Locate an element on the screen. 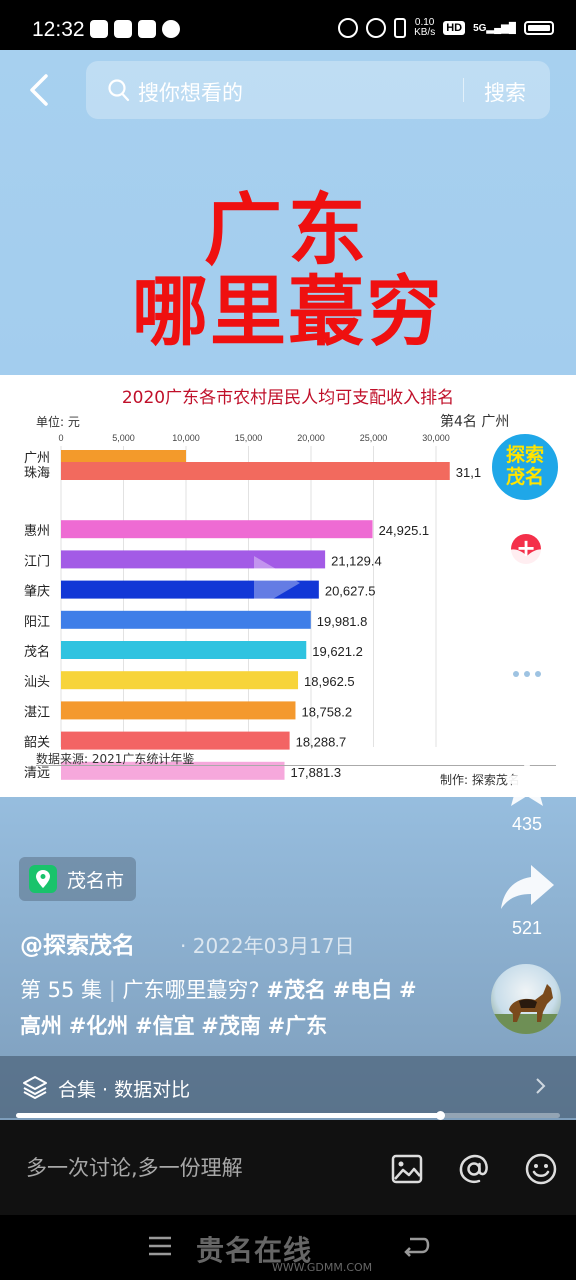 The width and height of the screenshot is (576, 1280). x-tick-label: 10,000 is located at coordinates (186, 438).